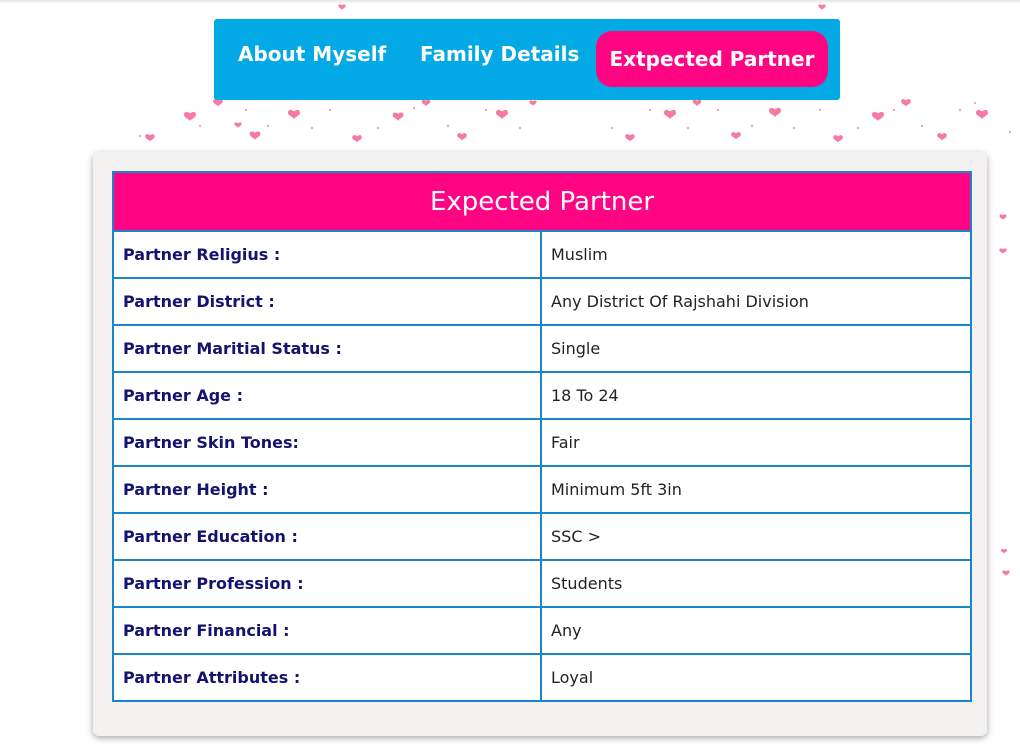 This screenshot has height=752, width=1020. I want to click on row-label: Partner Maritial Status :, so click(327, 348).